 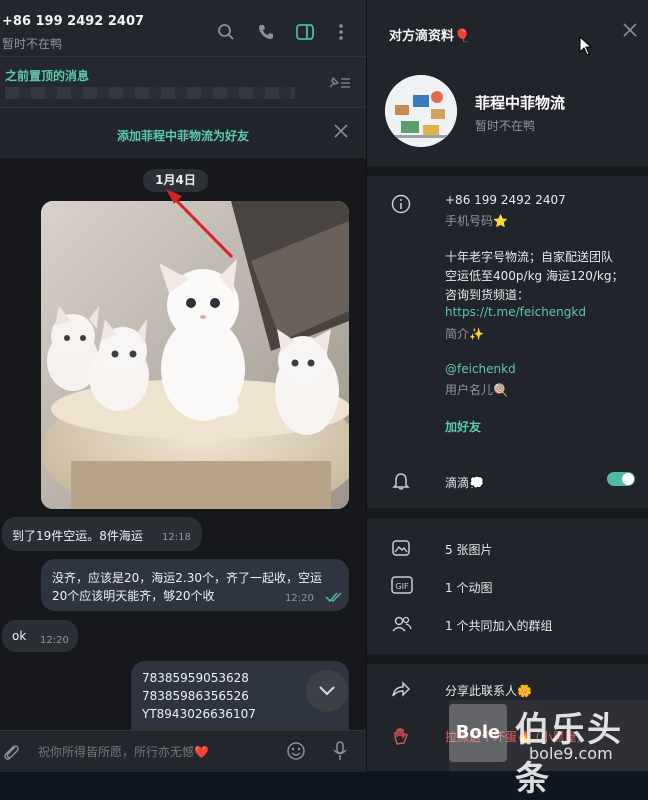 I want to click on search-icon, so click(x=226, y=33).